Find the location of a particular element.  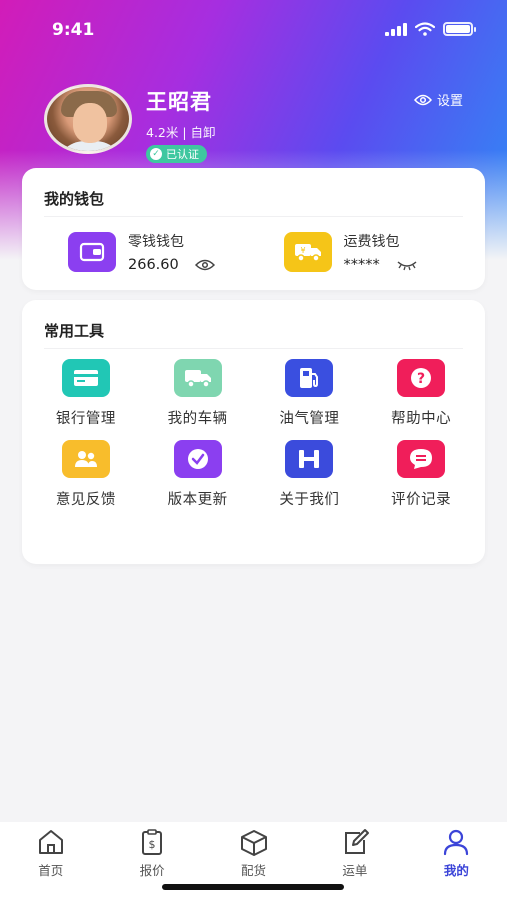

tool-my-vehicles: 我的车辆 is located at coordinates (198, 393).